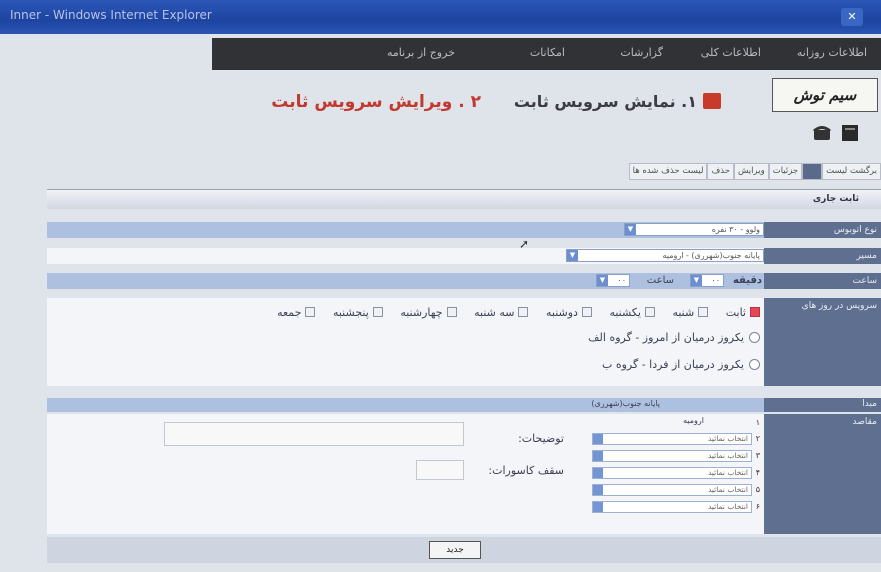  I want to click on day-sat: شنبه, so click(690, 312).